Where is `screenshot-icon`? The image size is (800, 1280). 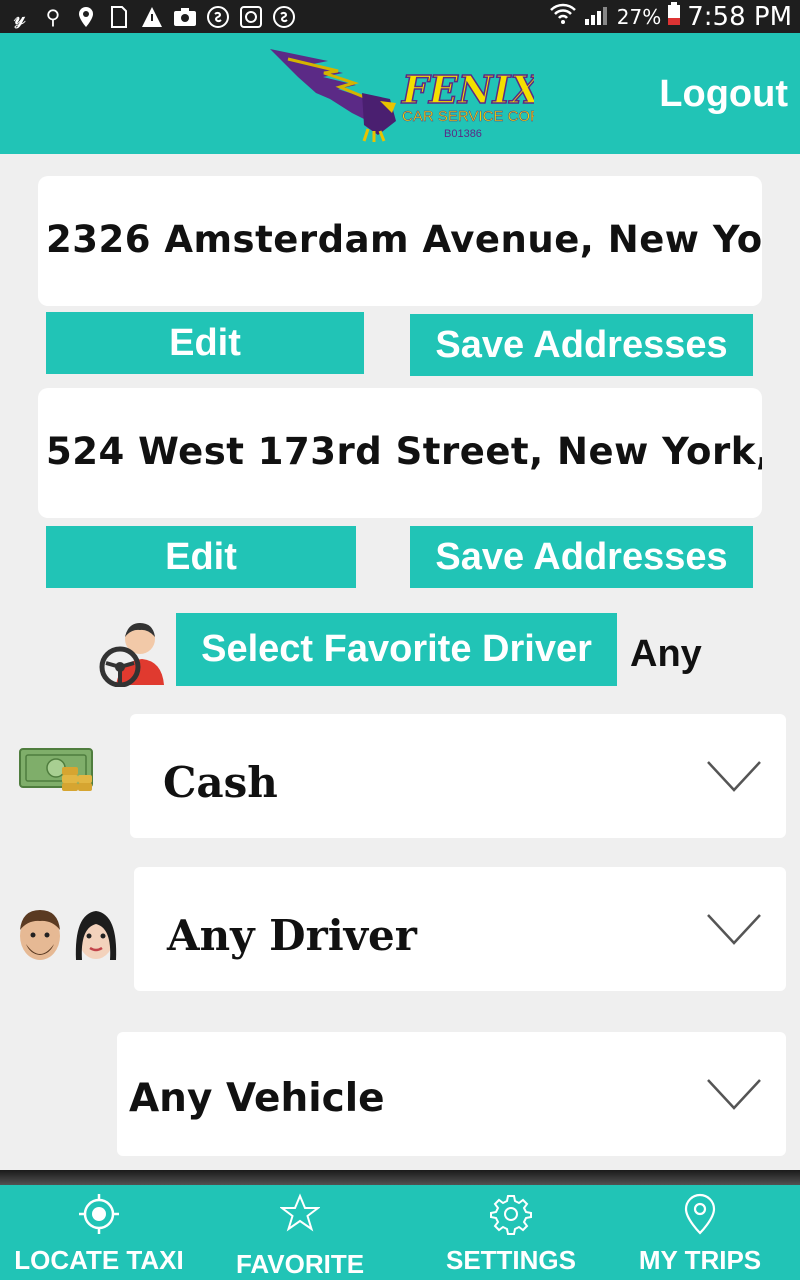 screenshot-icon is located at coordinates (251, 17).